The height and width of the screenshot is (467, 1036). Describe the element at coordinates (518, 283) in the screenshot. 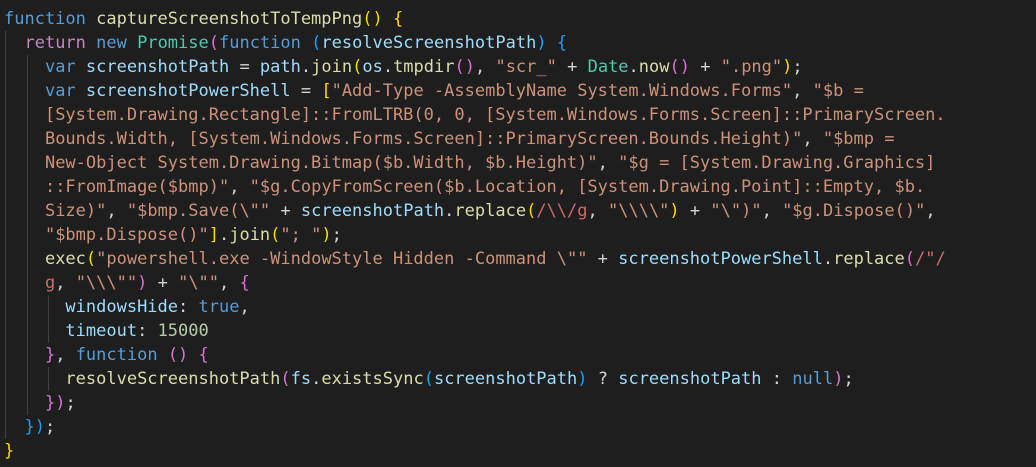

I see `code-line: g, "\\\"") + "\"", {` at that location.